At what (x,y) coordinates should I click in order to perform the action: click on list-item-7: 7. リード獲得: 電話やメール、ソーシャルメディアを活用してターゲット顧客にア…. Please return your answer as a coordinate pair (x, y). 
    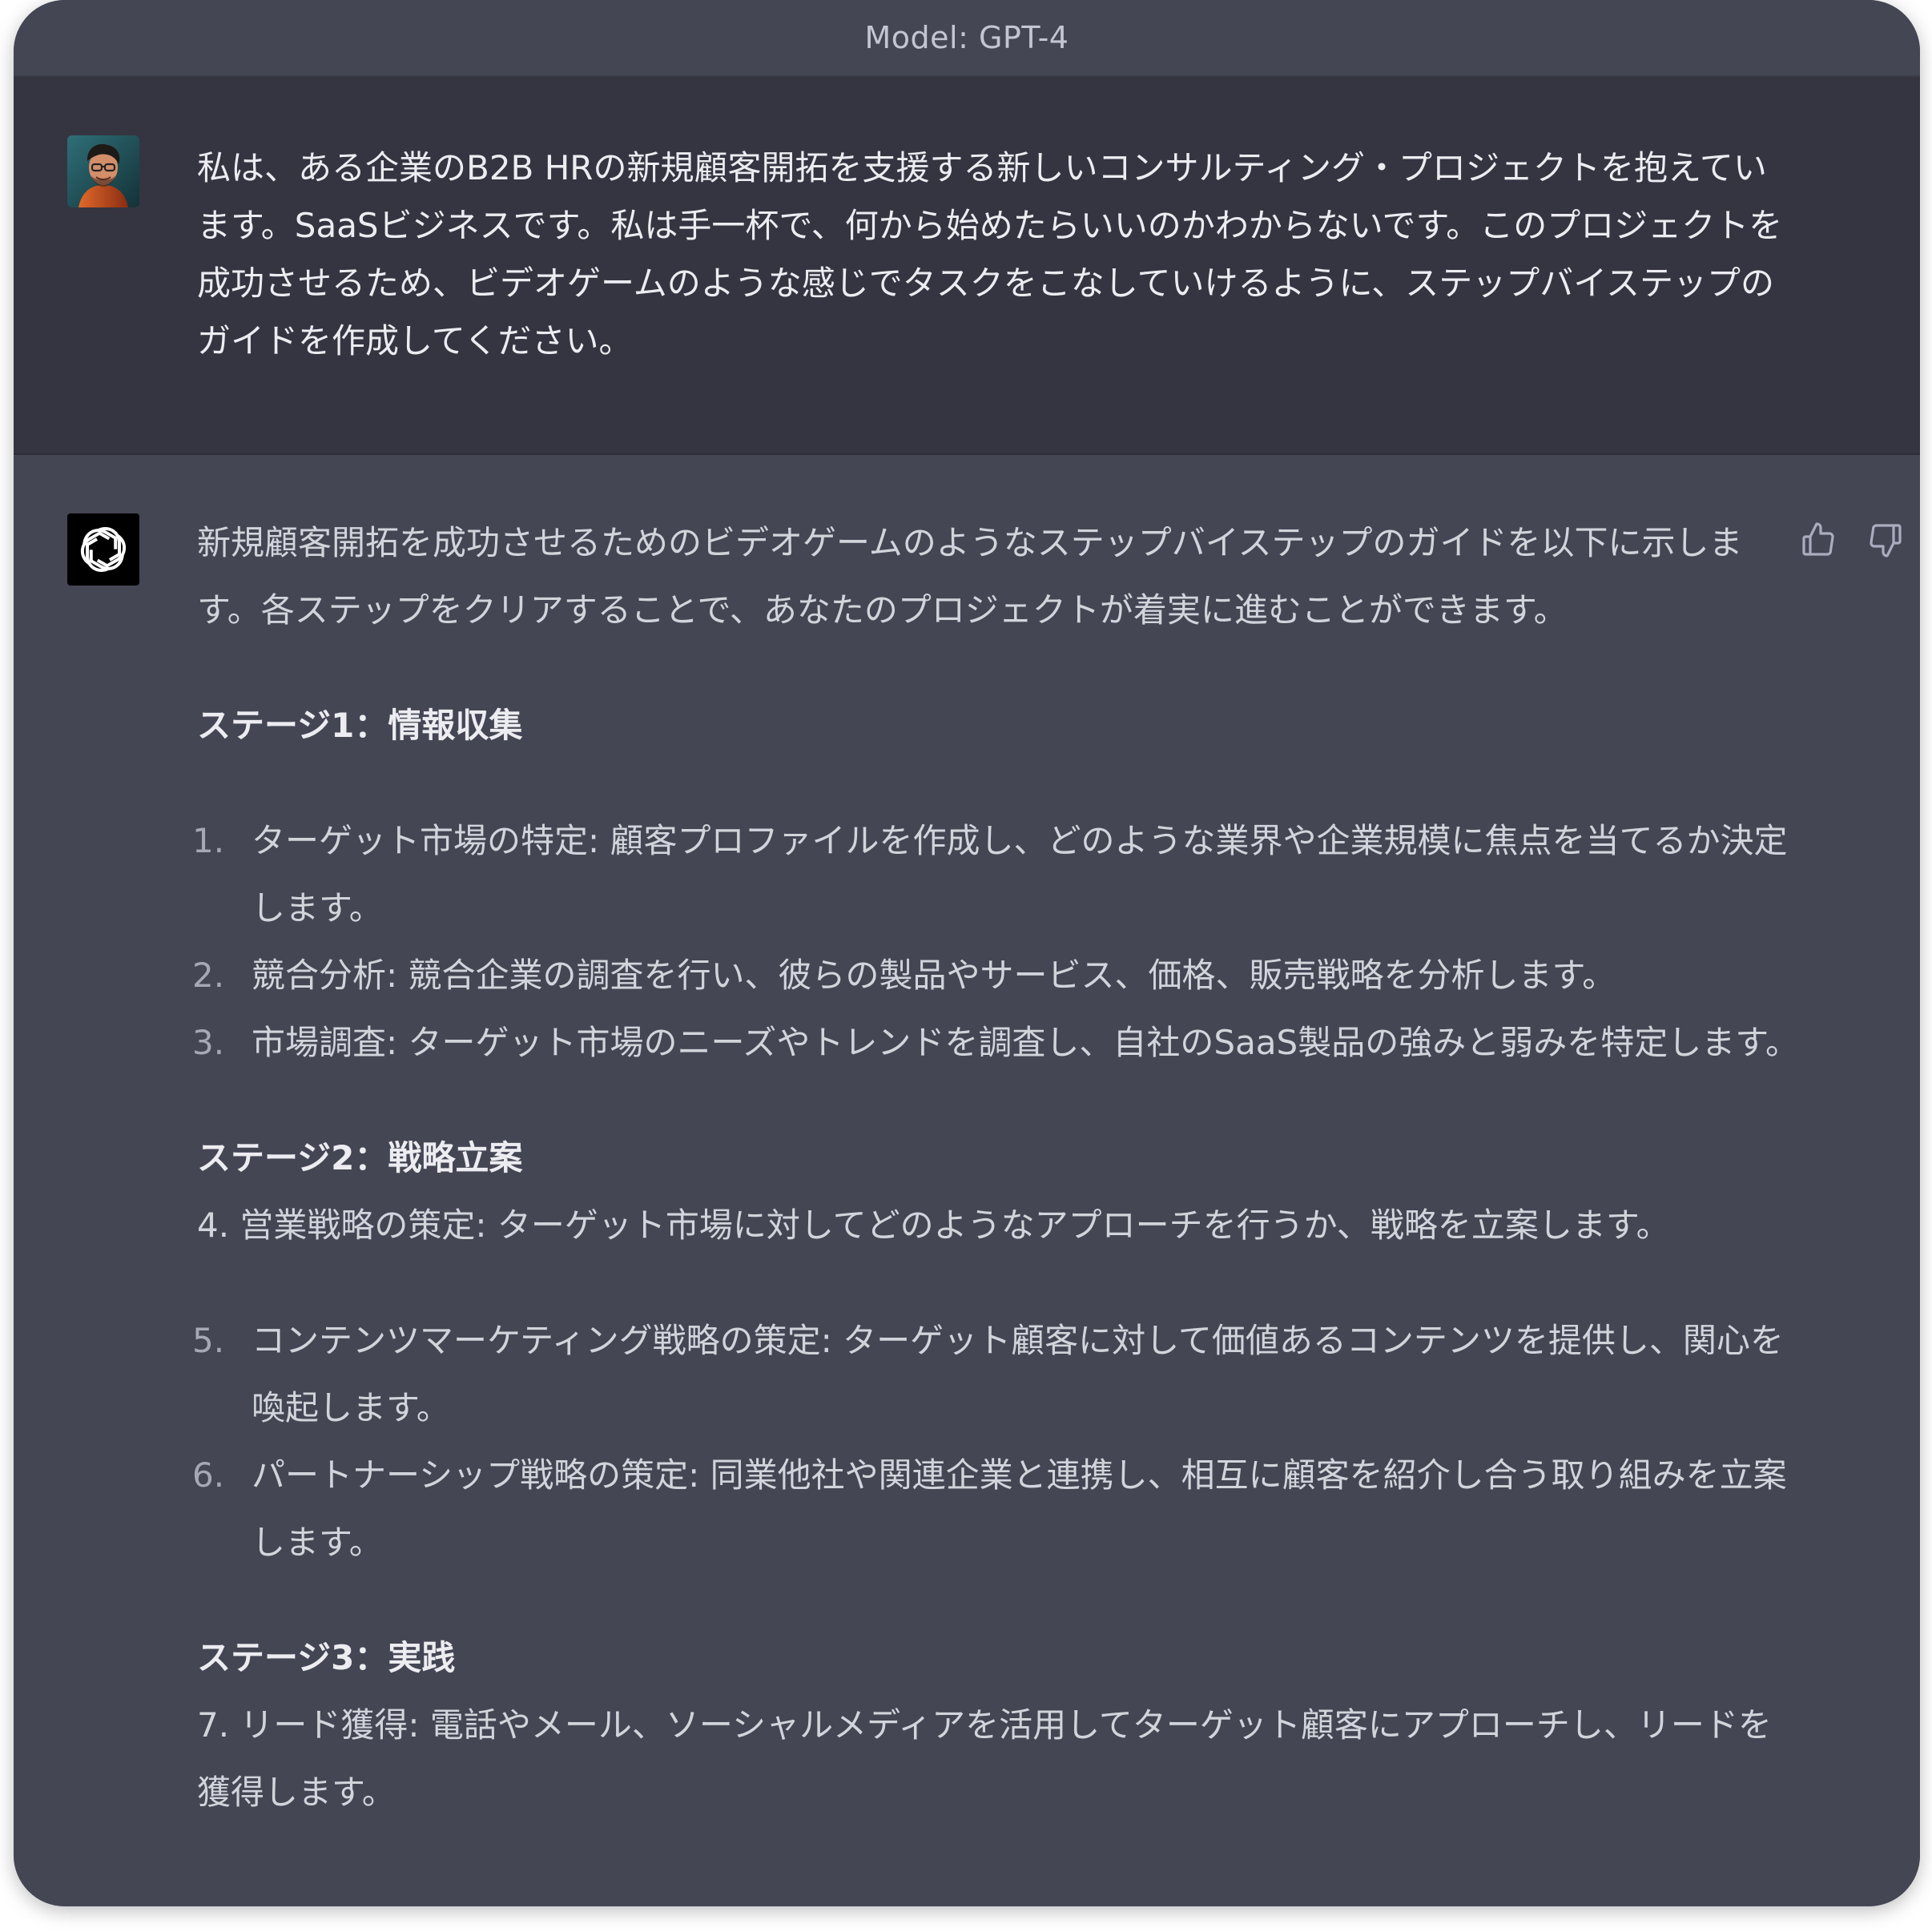
    Looking at the image, I should click on (984, 1758).